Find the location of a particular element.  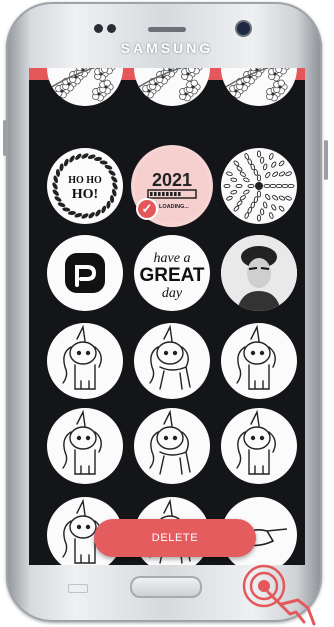

volume-key is located at coordinates (5, 138).